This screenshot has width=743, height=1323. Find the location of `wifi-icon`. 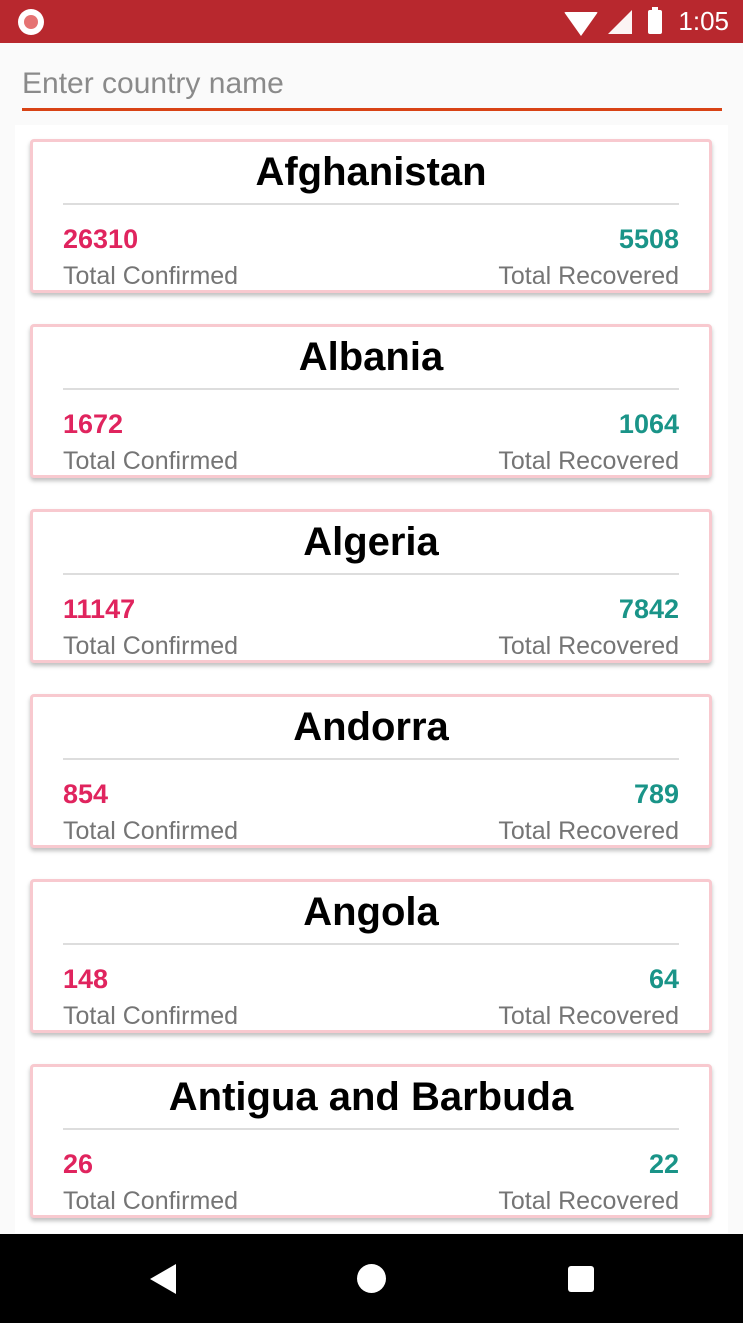

wifi-icon is located at coordinates (581, 23).